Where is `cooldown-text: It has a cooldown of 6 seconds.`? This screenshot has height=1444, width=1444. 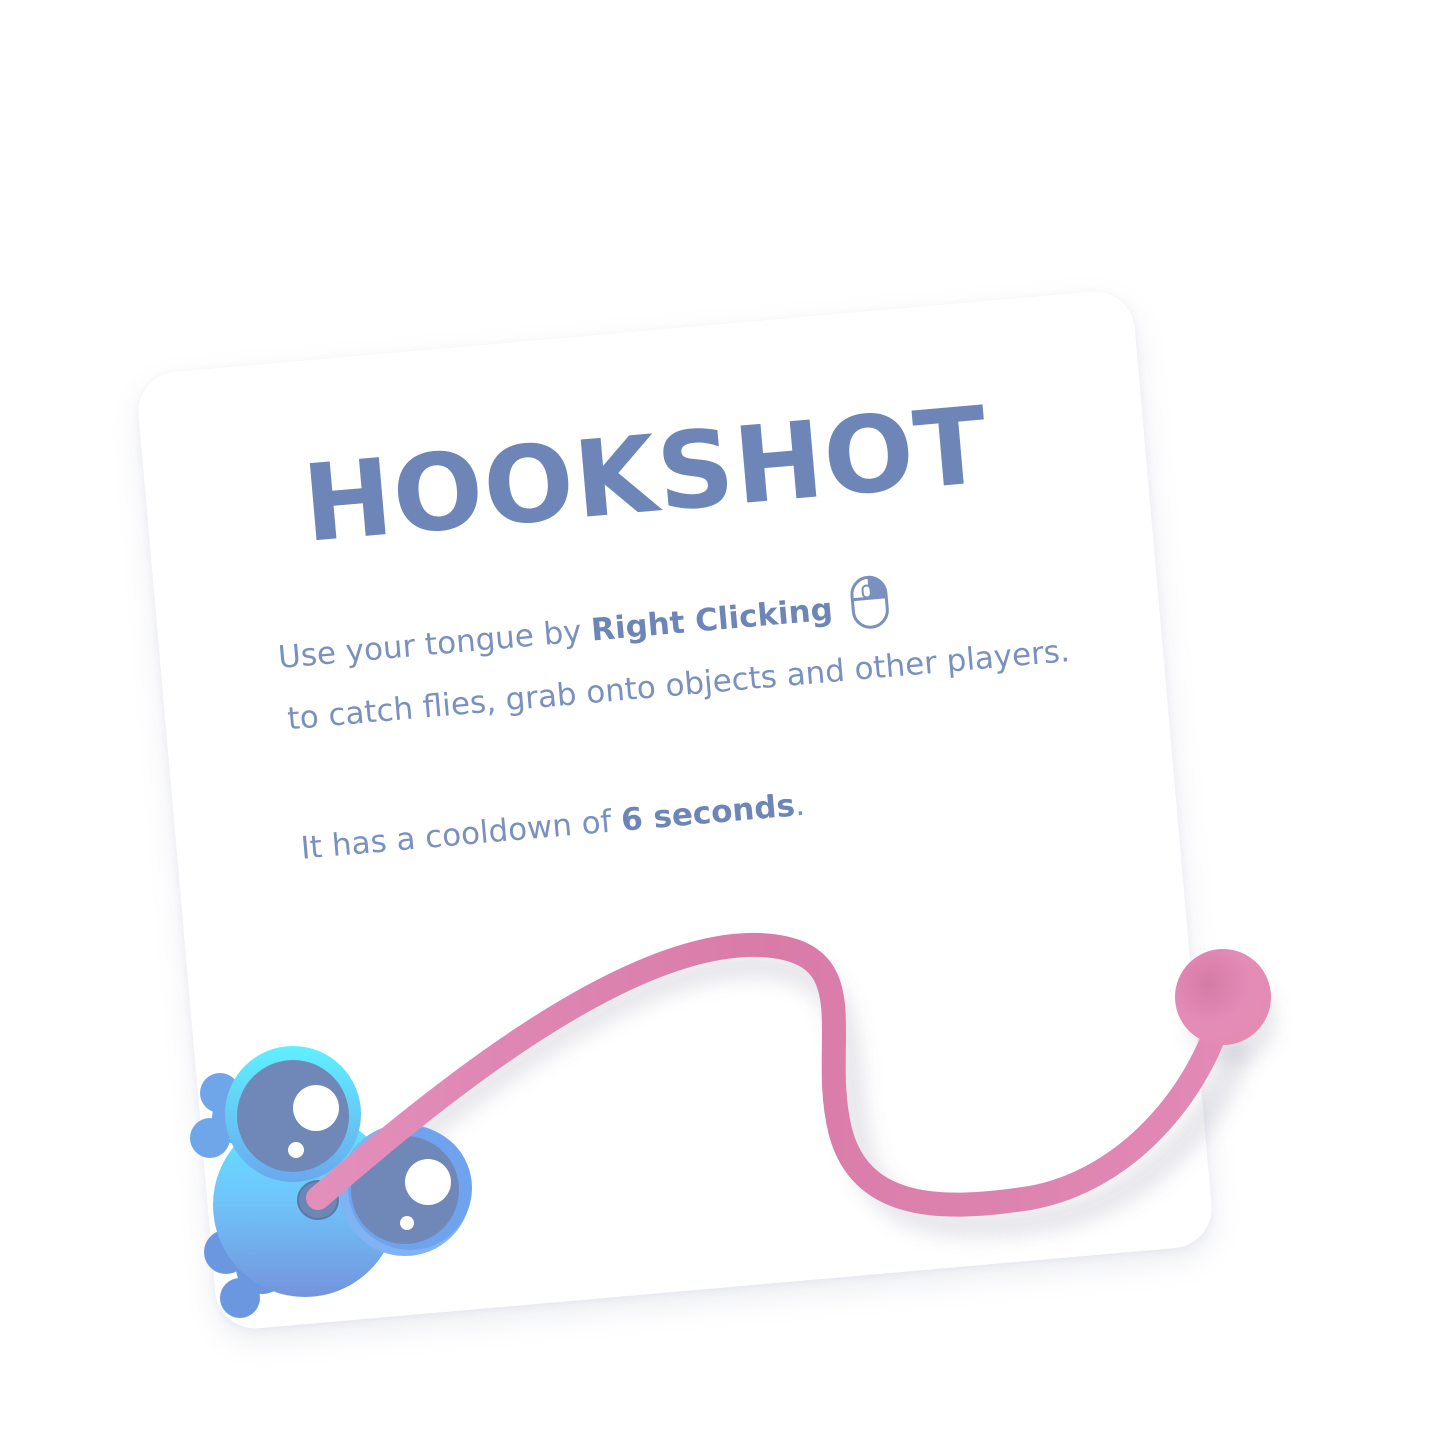 cooldown-text: It has a cooldown of 6 seconds. is located at coordinates (552, 827).